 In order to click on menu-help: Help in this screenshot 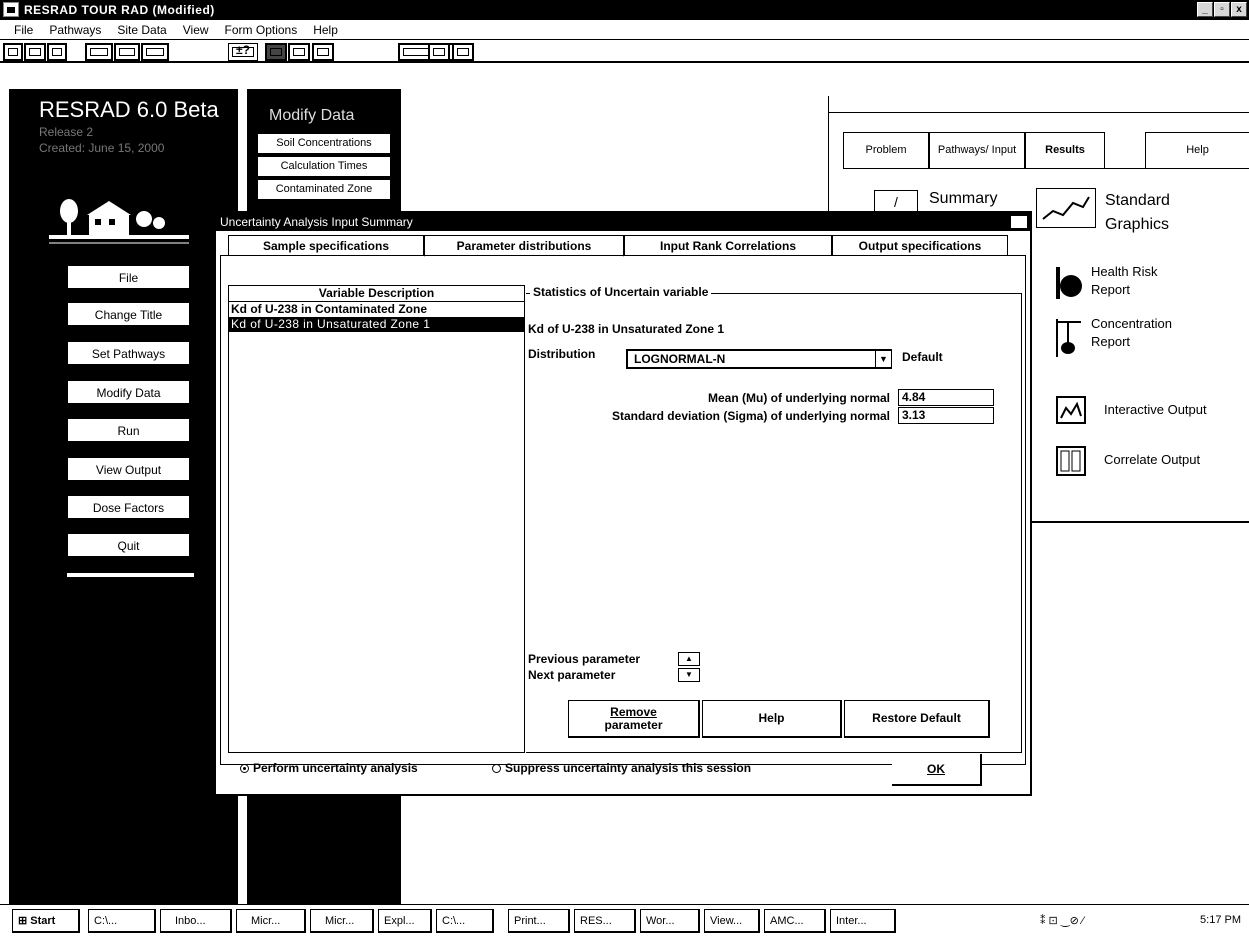, I will do `click(325, 30)`.